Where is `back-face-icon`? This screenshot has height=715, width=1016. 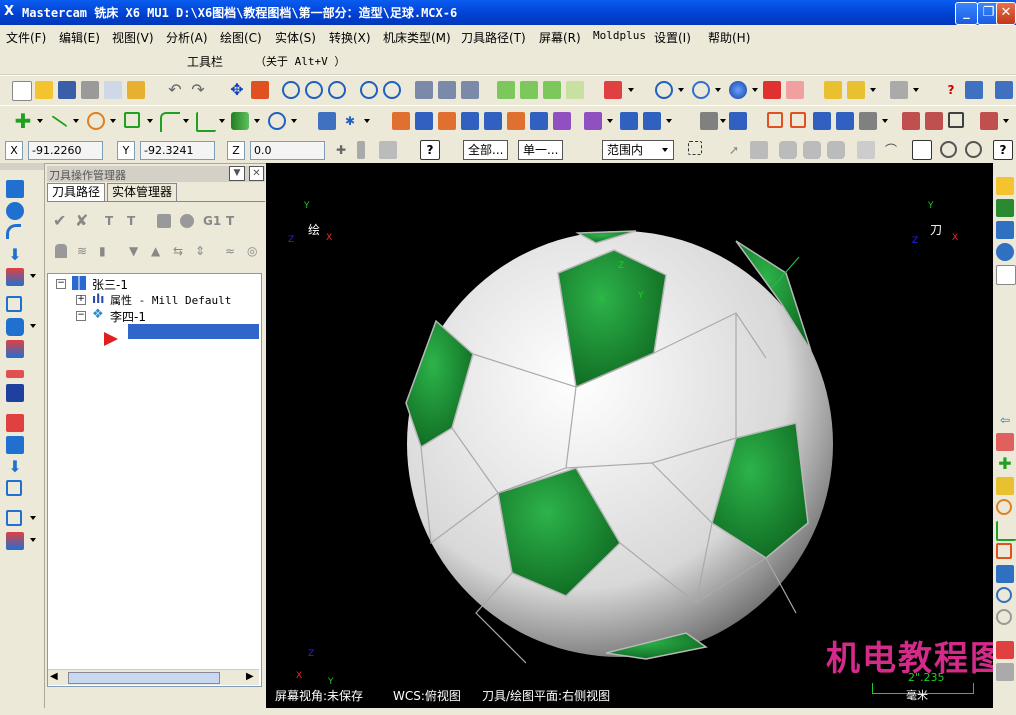
back-face-icon is located at coordinates (866, 150).